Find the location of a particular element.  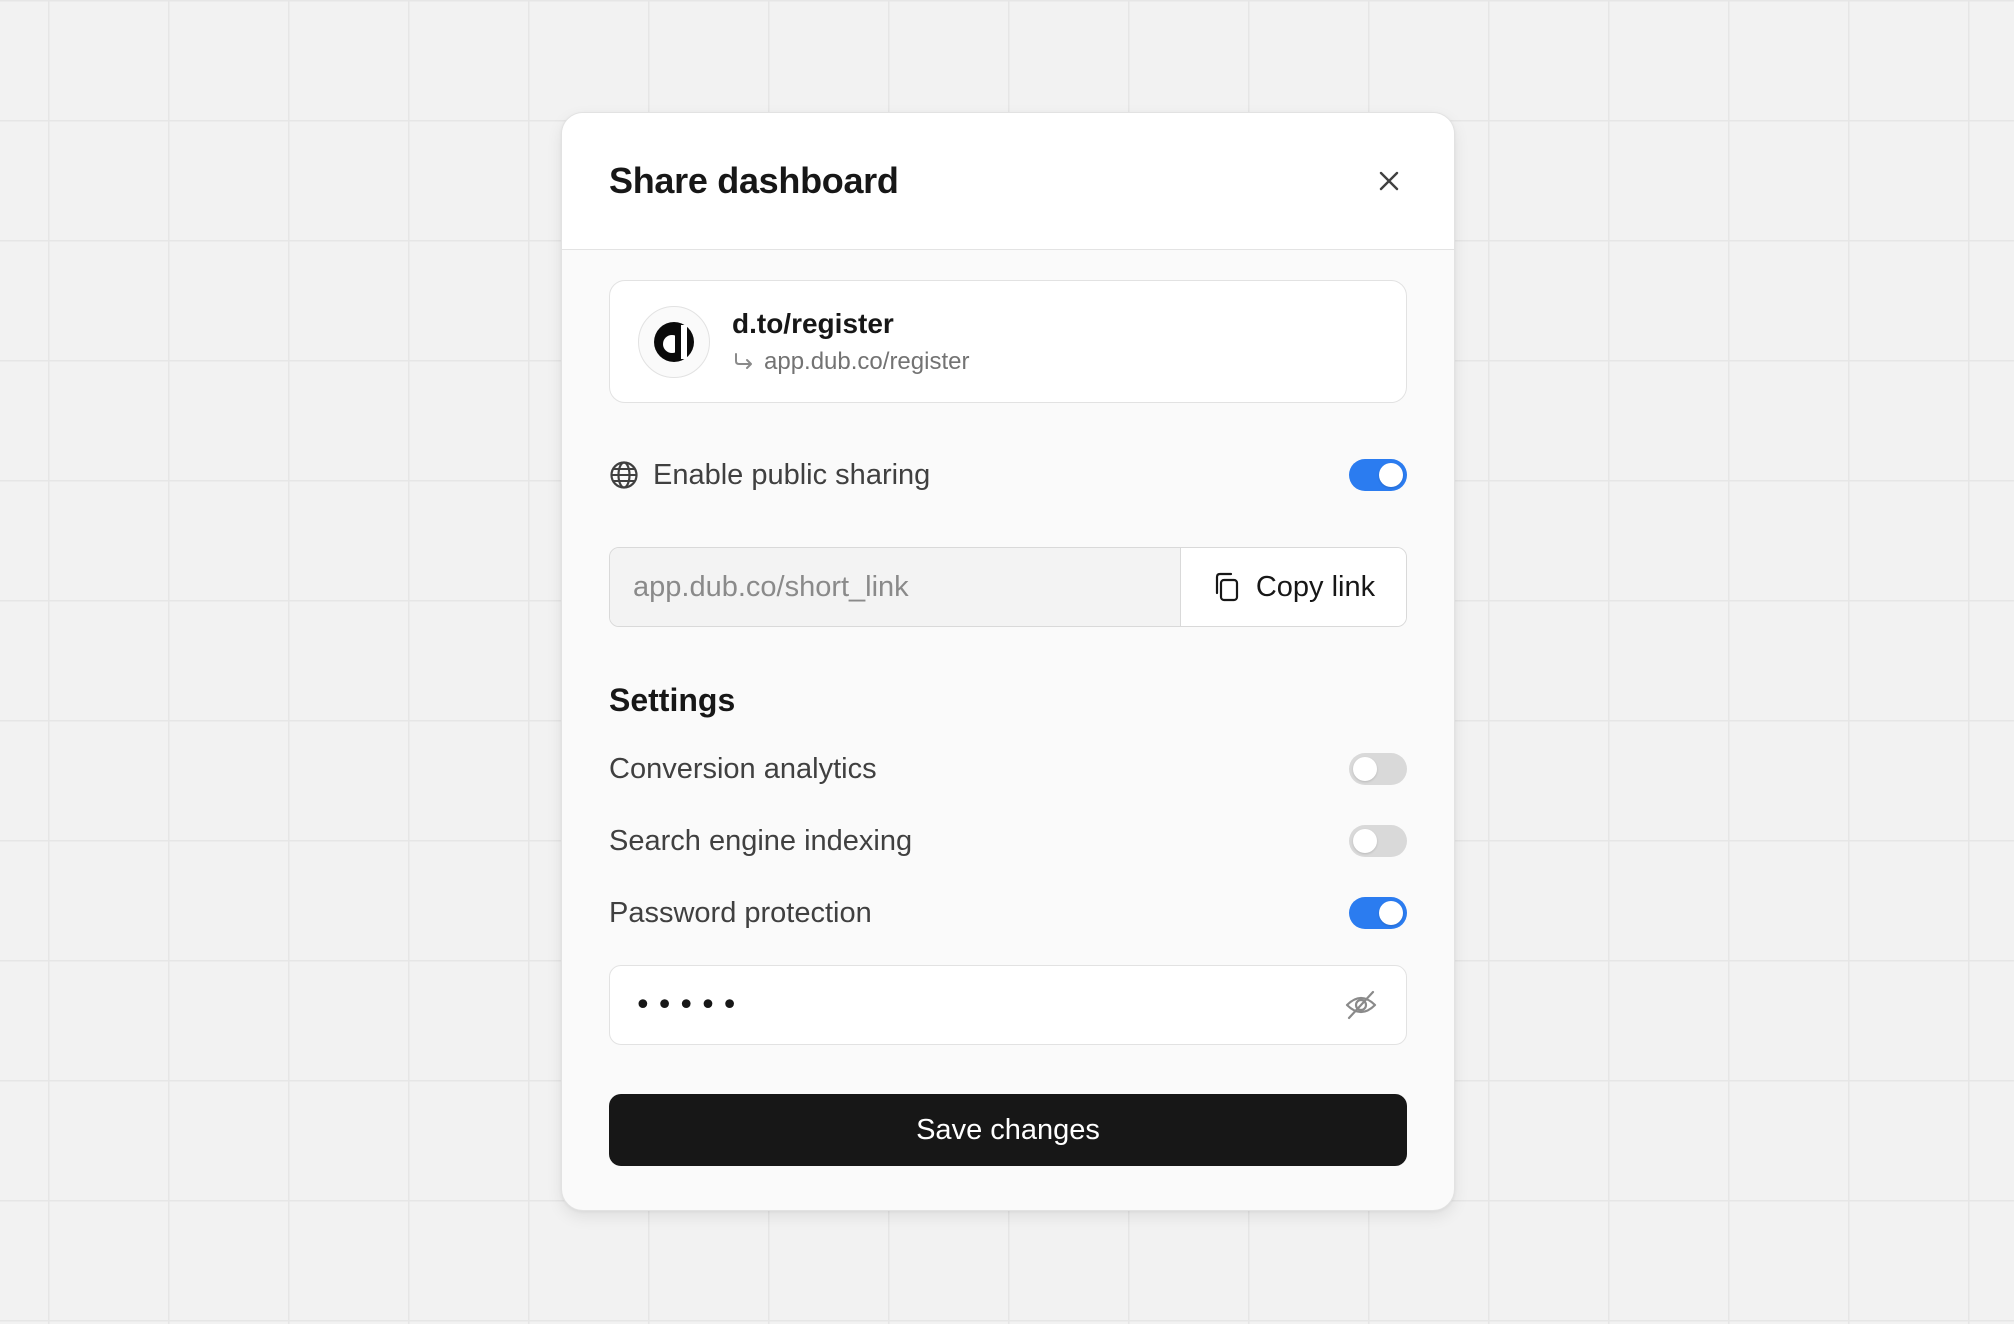

destination-row: app.dub.co/register is located at coordinates (850, 362).